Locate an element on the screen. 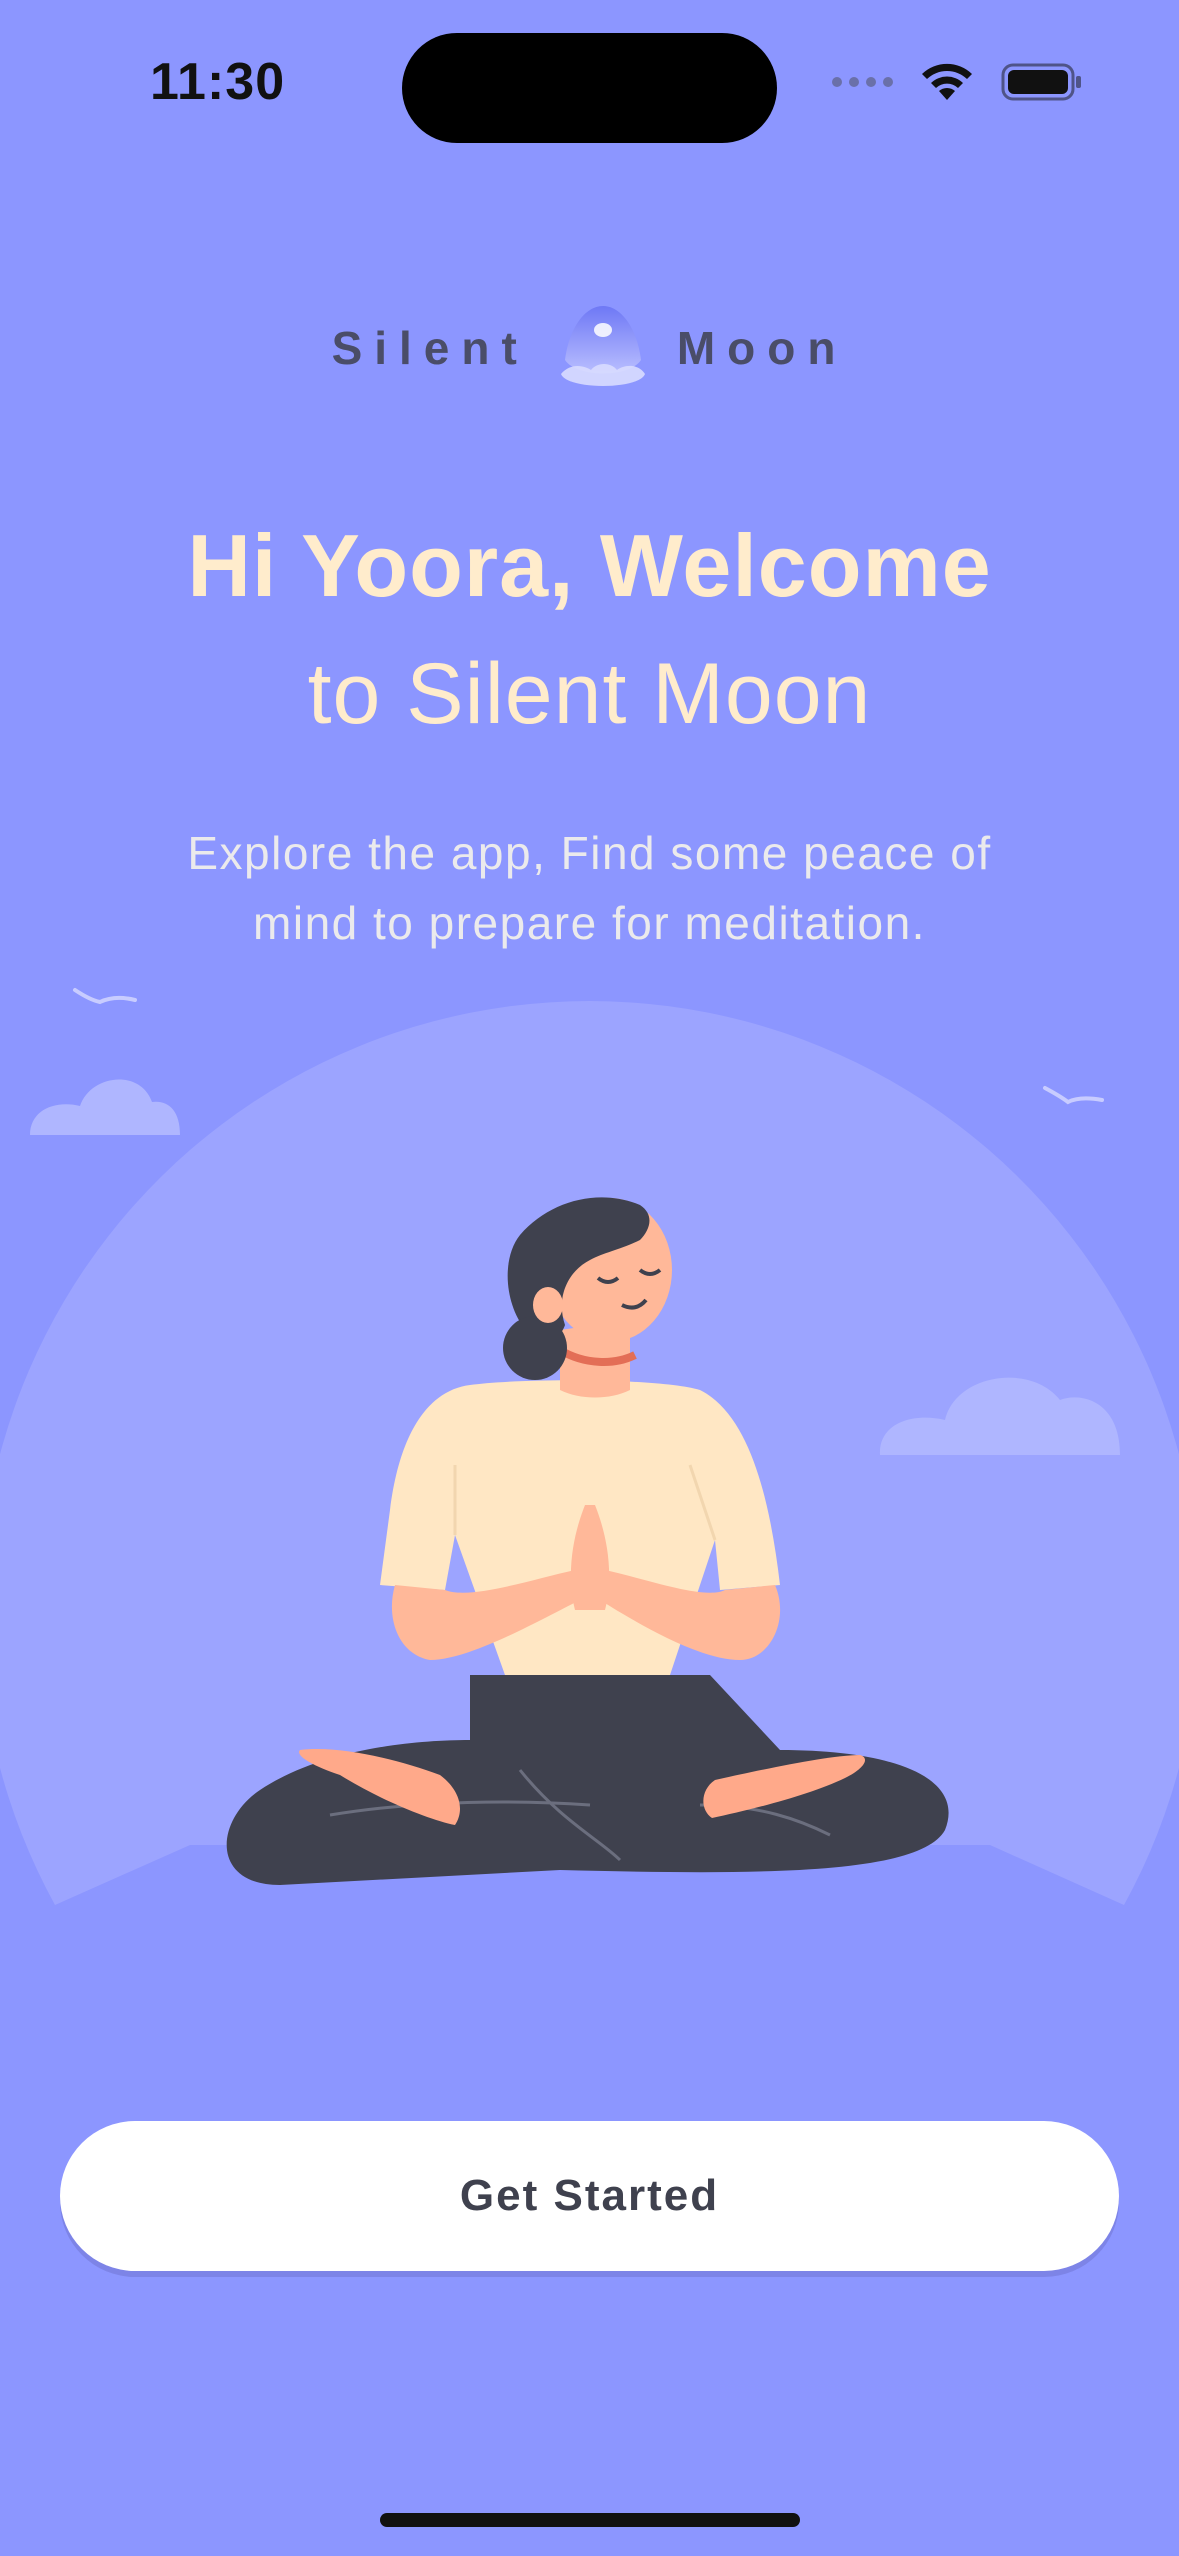  get-started-label: Get Started is located at coordinates (589, 2195).